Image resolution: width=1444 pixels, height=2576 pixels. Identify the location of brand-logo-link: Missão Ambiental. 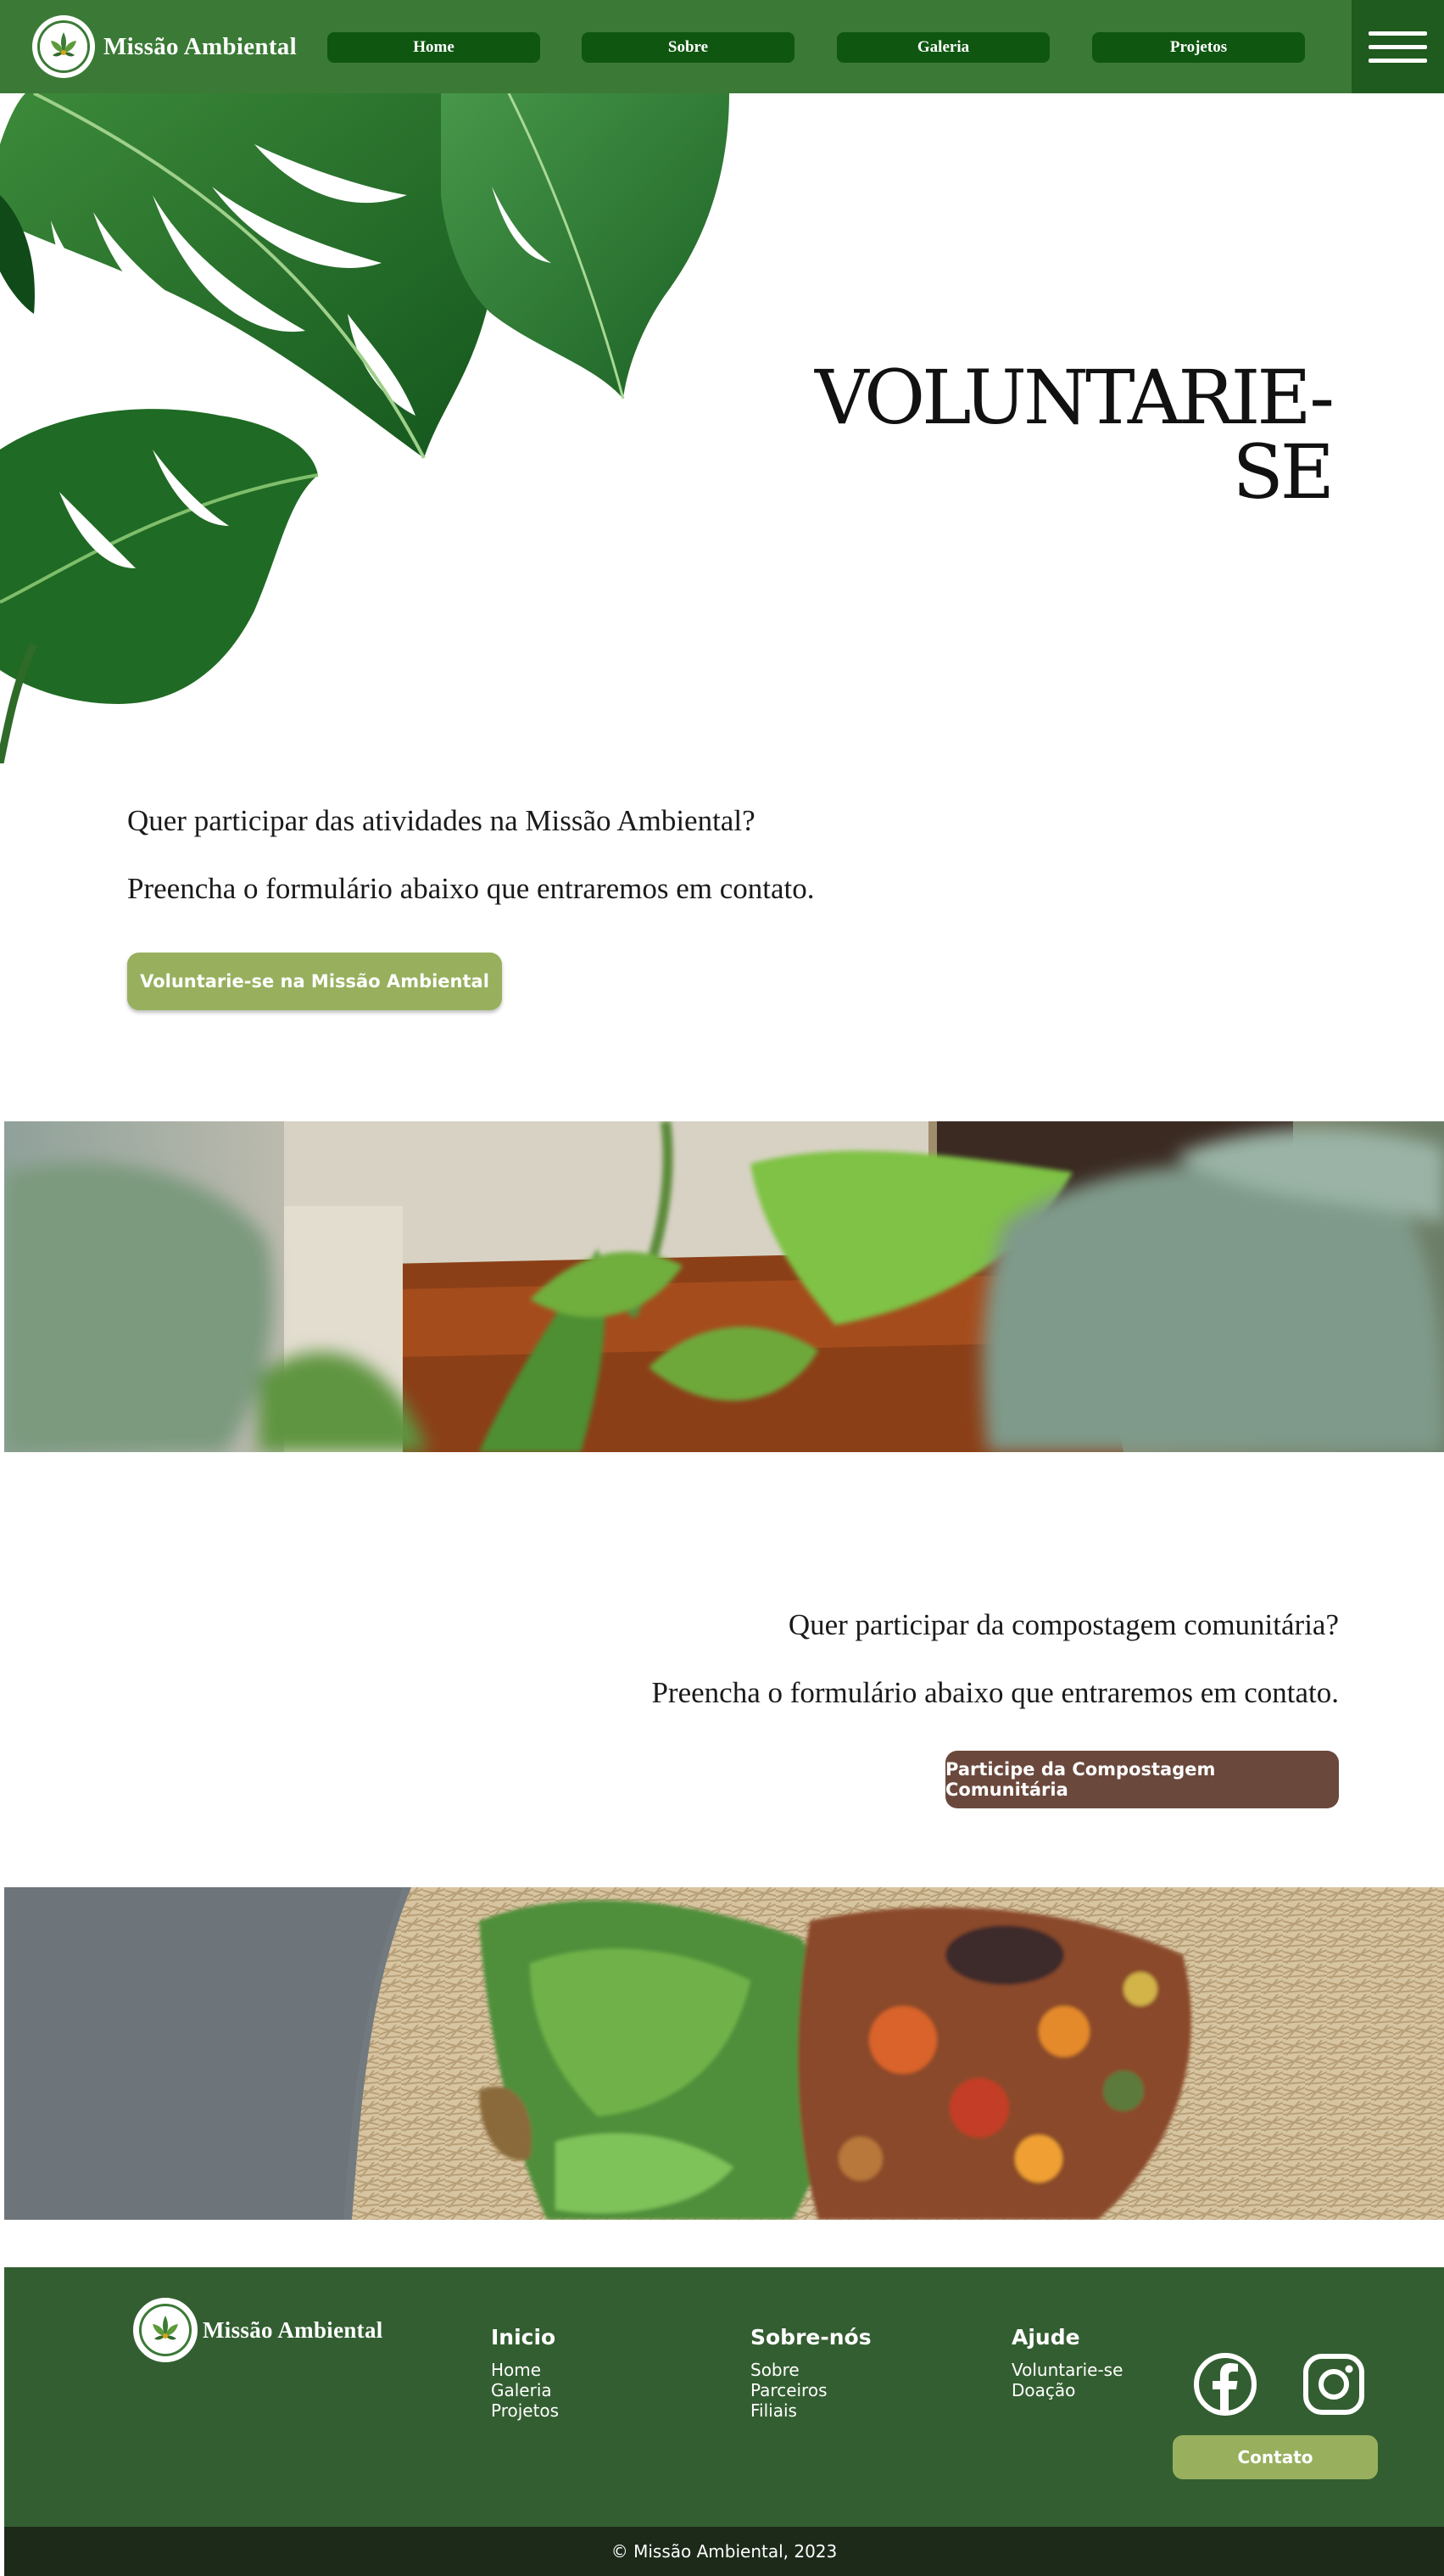
(164, 46).